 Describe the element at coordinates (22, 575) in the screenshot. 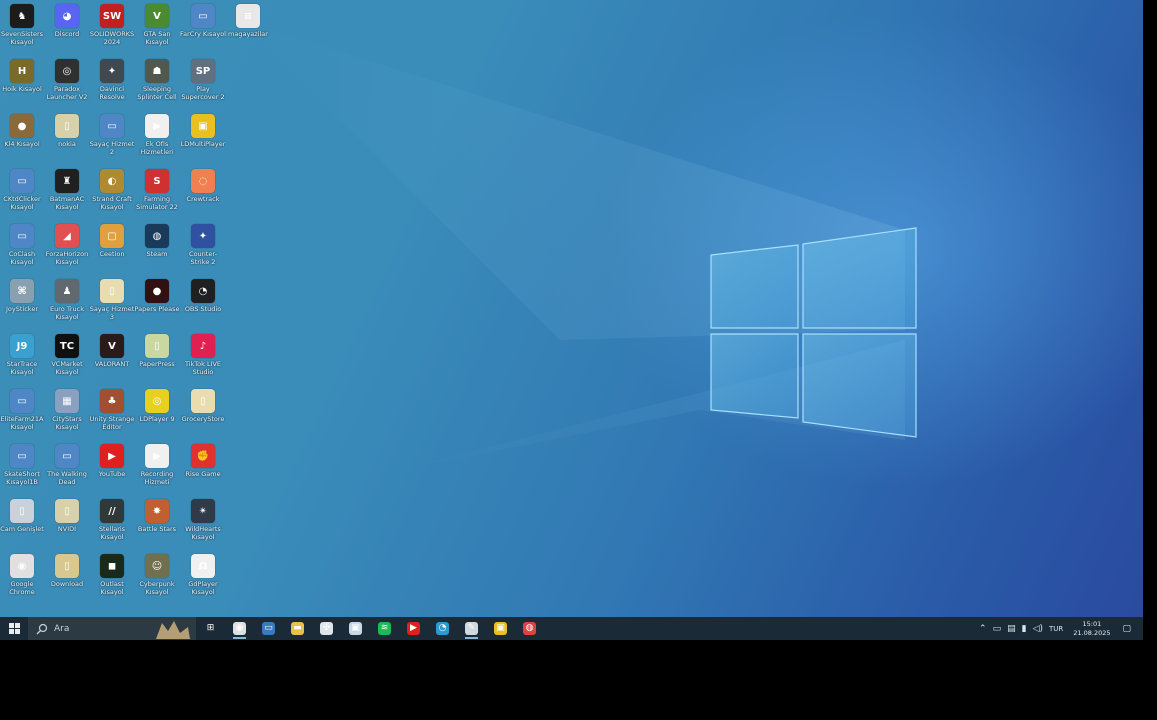

I see `desktop-icon: ◉ Google Chrome` at that location.